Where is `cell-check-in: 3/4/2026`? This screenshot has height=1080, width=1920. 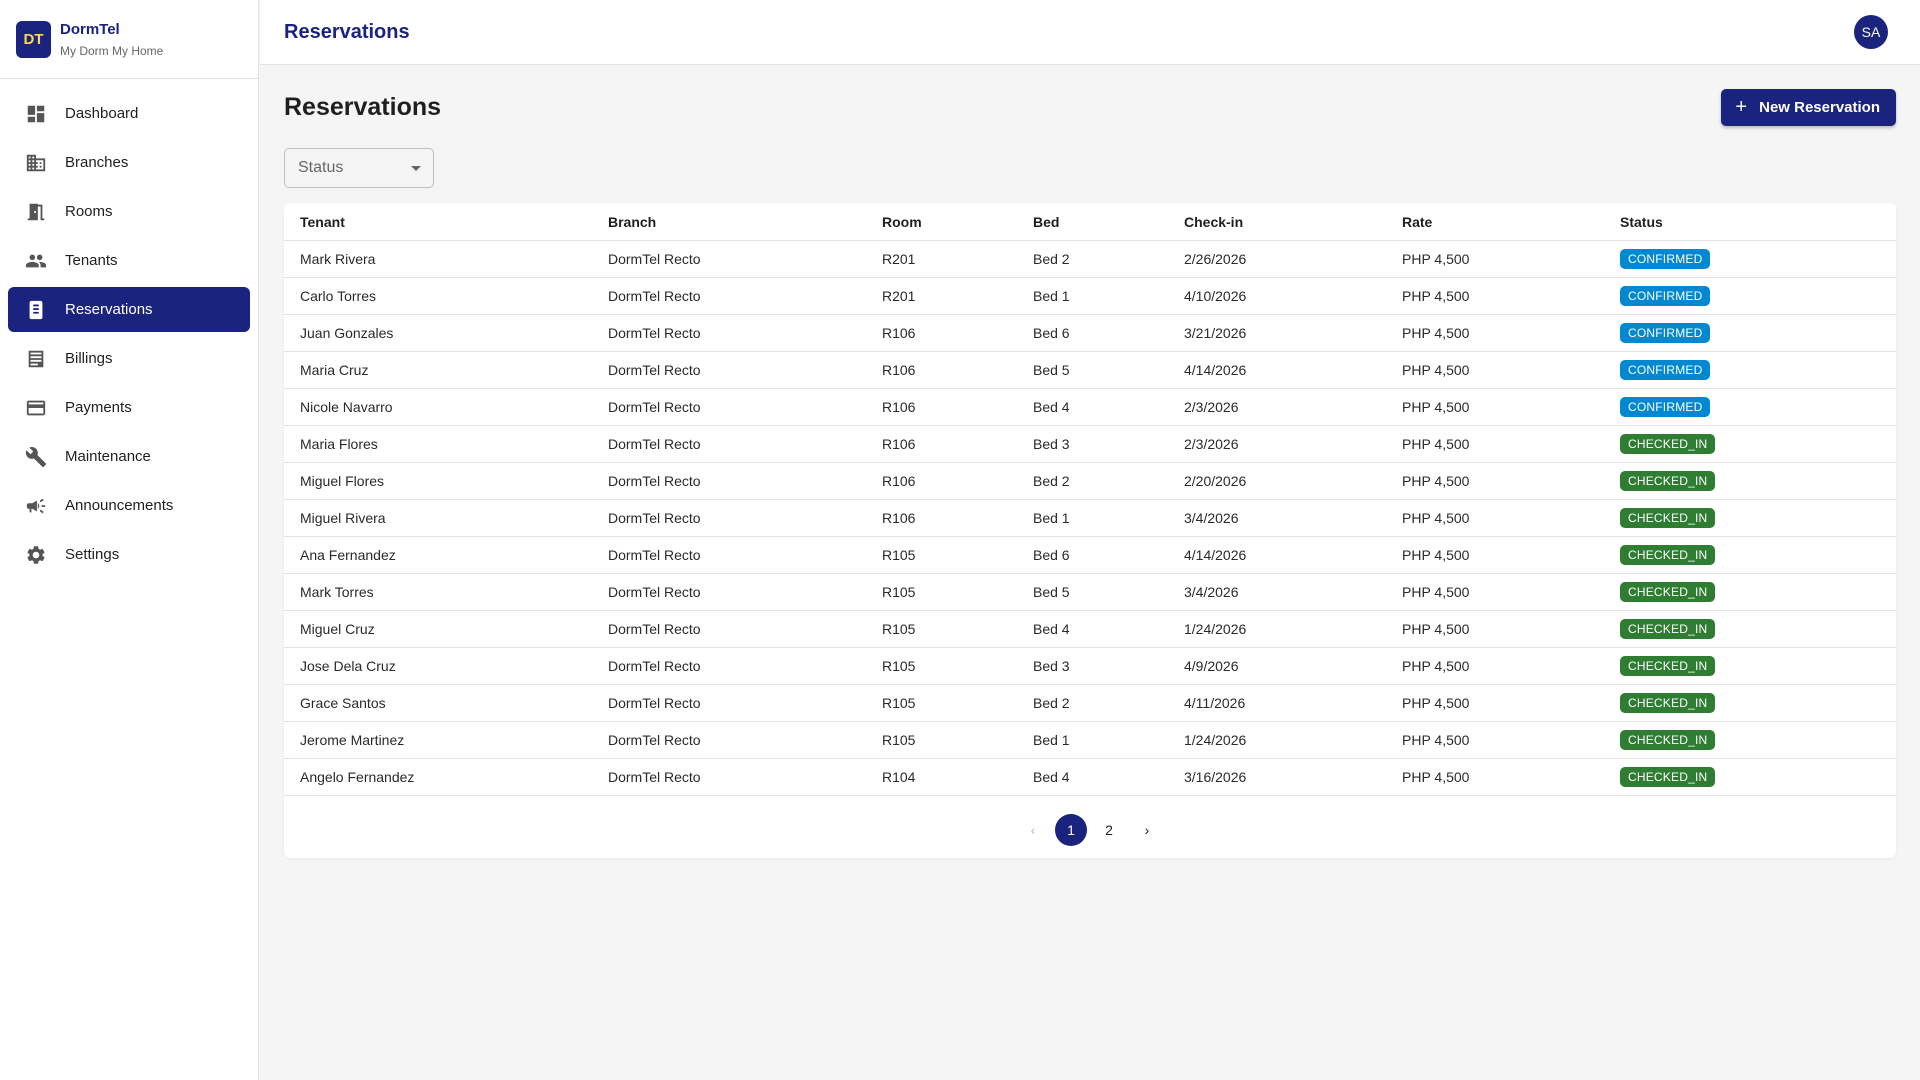 cell-check-in: 3/4/2026 is located at coordinates (1293, 518).